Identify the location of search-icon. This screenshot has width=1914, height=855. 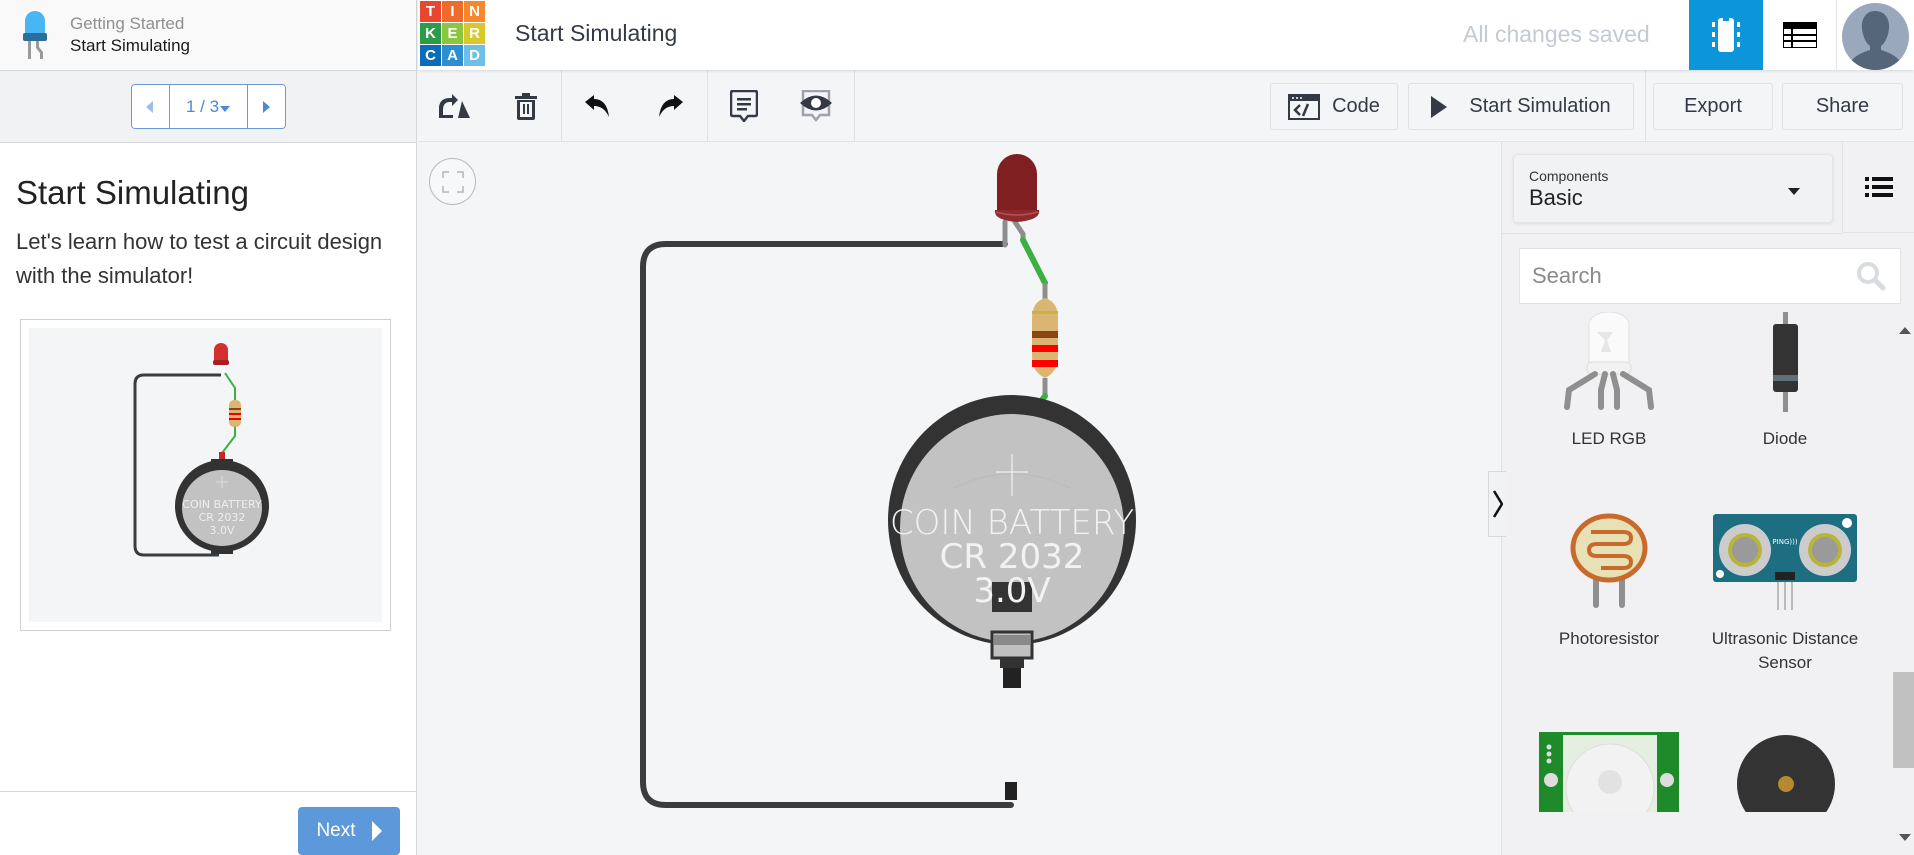
(1871, 276).